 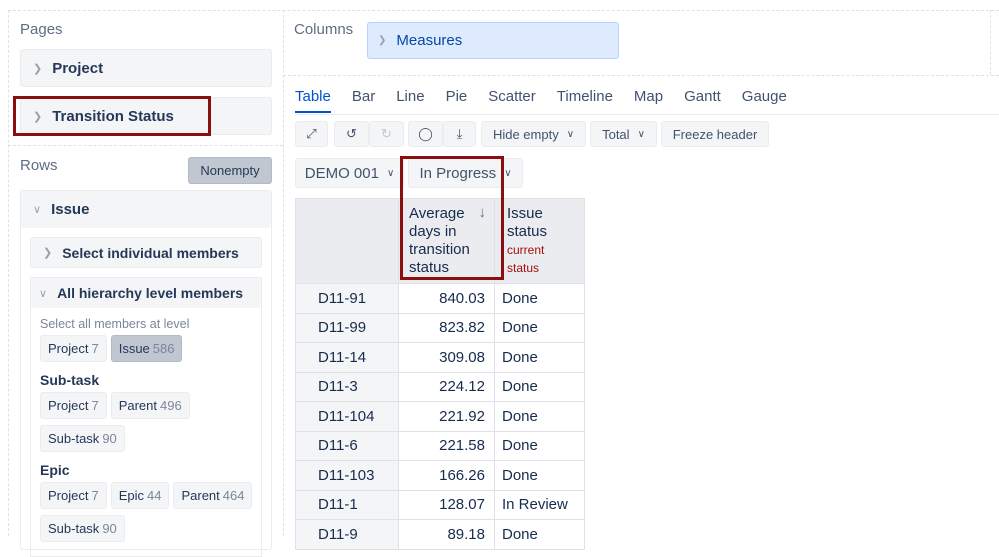 I want to click on avg-days-cell: 840.03, so click(x=446, y=298).